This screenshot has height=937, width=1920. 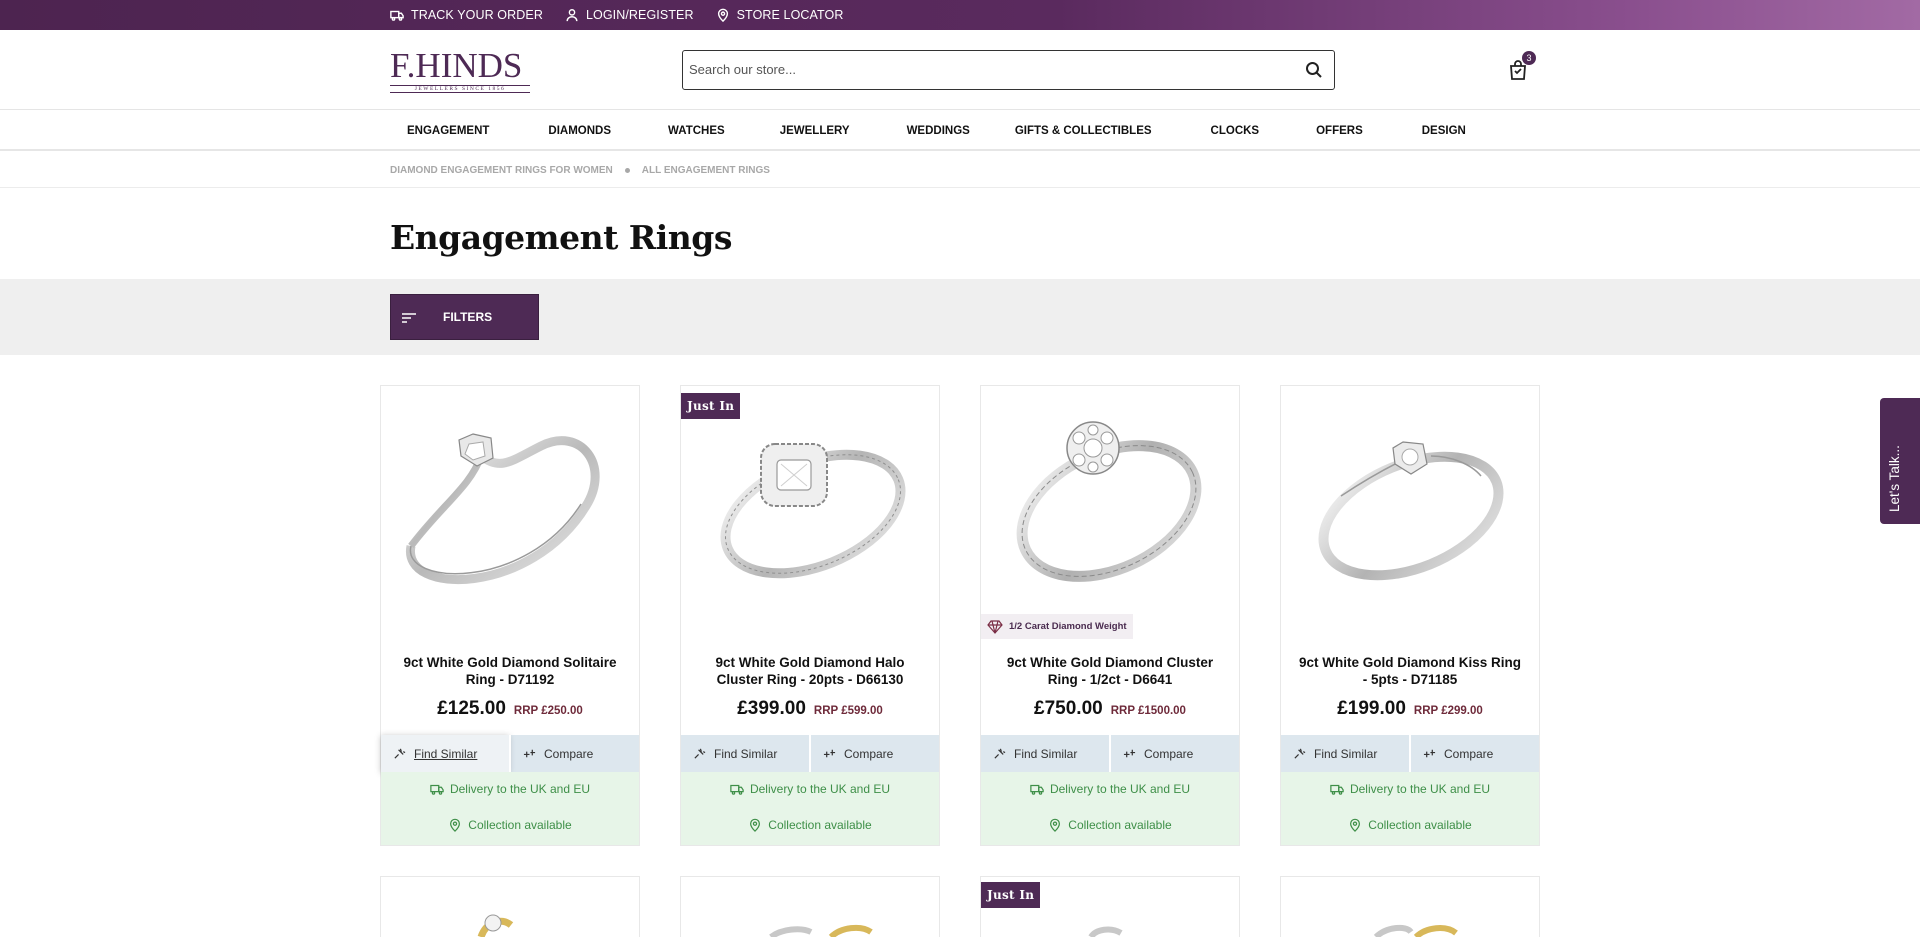 What do you see at coordinates (471, 708) in the screenshot?
I see `product-price: £125.00` at bounding box center [471, 708].